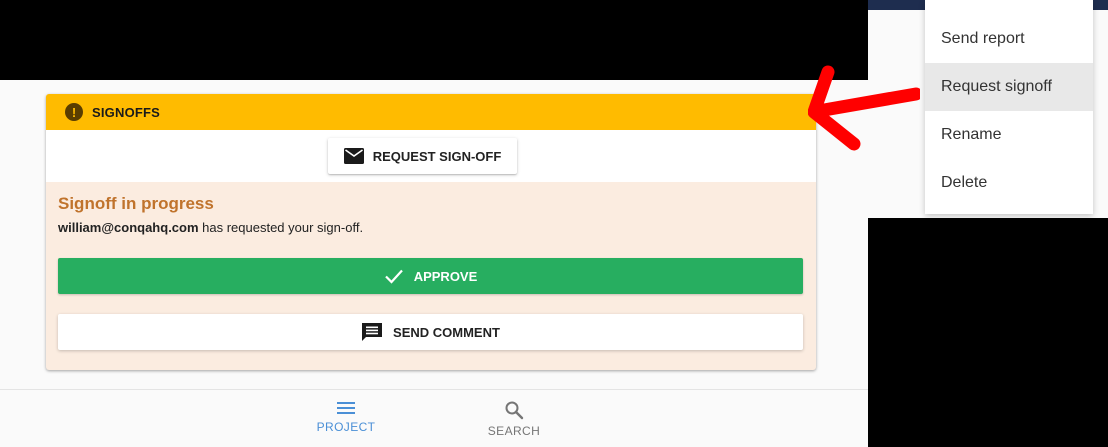  Describe the element at coordinates (128, 227) in the screenshot. I see `requester-email: william@conqahq.com` at that location.